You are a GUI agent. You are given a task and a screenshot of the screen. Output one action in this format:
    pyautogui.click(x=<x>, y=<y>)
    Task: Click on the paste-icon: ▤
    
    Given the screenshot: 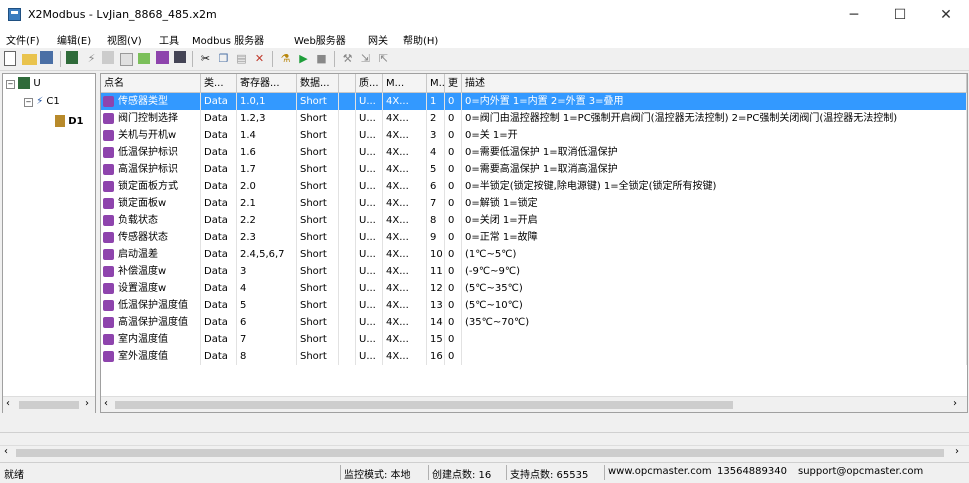 What is the action you would take?
    pyautogui.click(x=241, y=58)
    